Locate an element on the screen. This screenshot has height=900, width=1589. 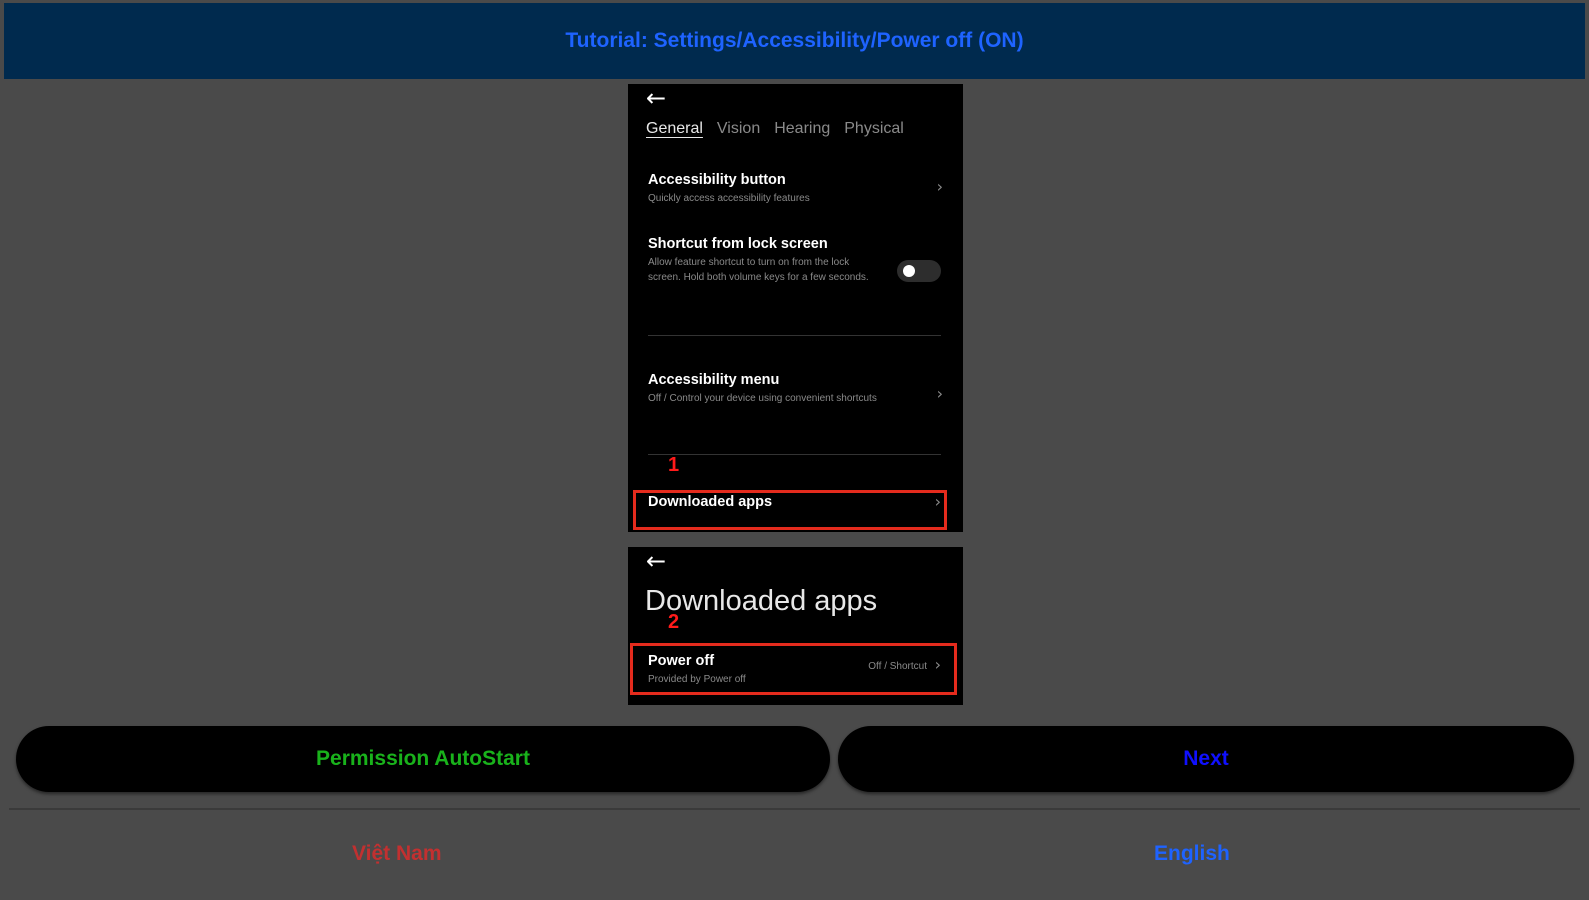
accessibility-button-title: Accessibility button is located at coordinates (717, 180).